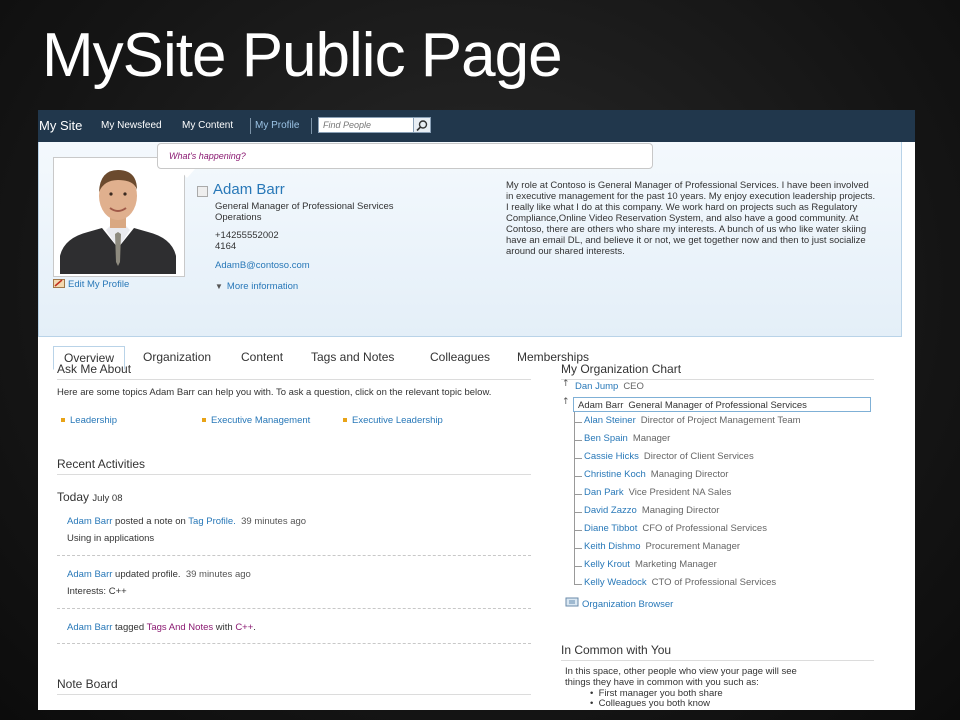  Describe the element at coordinates (262, 265) in the screenshot. I see `email-link: AdamB@contoso.com` at that location.